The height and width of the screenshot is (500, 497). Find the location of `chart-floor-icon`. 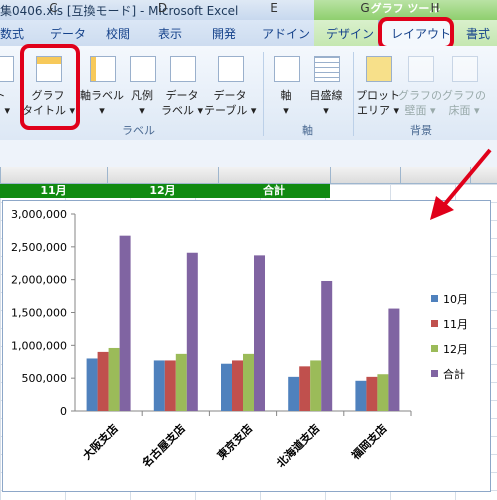

chart-floor-icon is located at coordinates (465, 69).